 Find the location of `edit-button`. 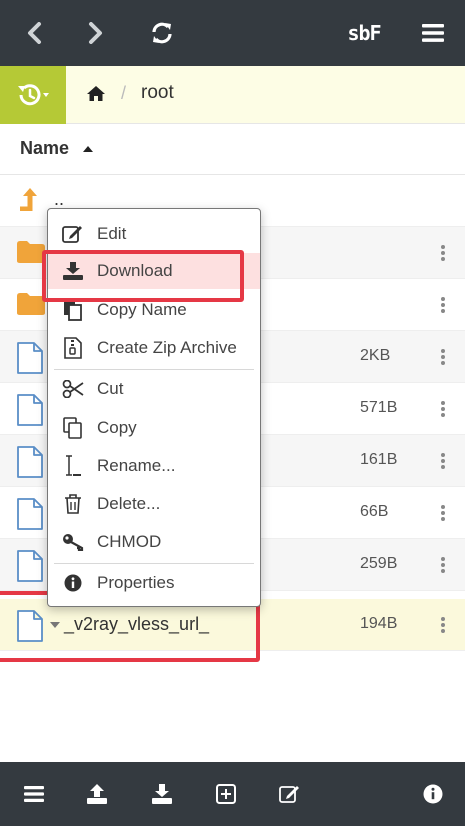

edit-button is located at coordinates (290, 794).